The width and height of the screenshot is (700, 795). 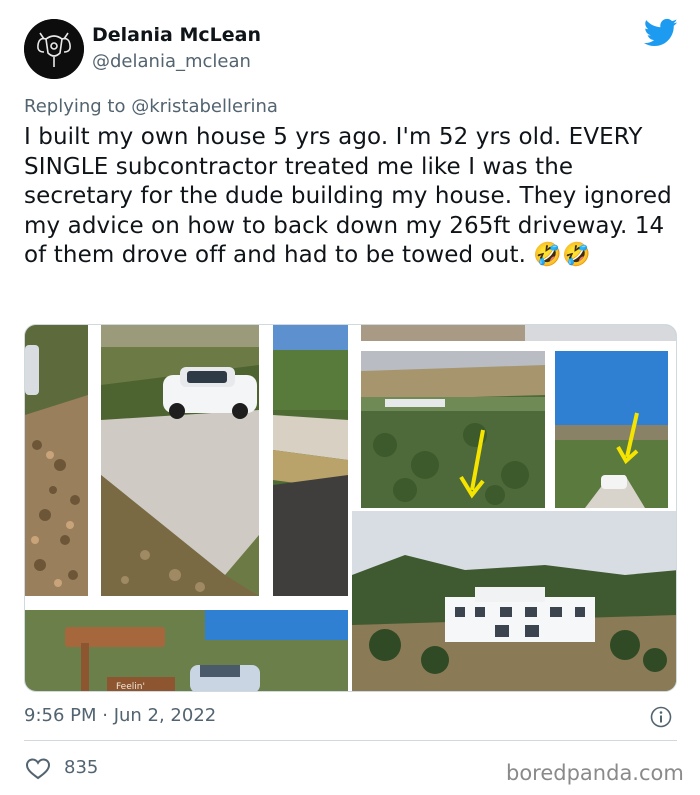 I want to click on like-count: 835, so click(x=81, y=767).